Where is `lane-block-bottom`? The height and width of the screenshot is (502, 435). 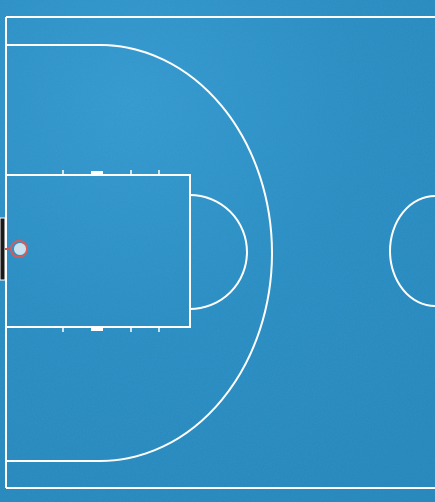 lane-block-bottom is located at coordinates (97, 329).